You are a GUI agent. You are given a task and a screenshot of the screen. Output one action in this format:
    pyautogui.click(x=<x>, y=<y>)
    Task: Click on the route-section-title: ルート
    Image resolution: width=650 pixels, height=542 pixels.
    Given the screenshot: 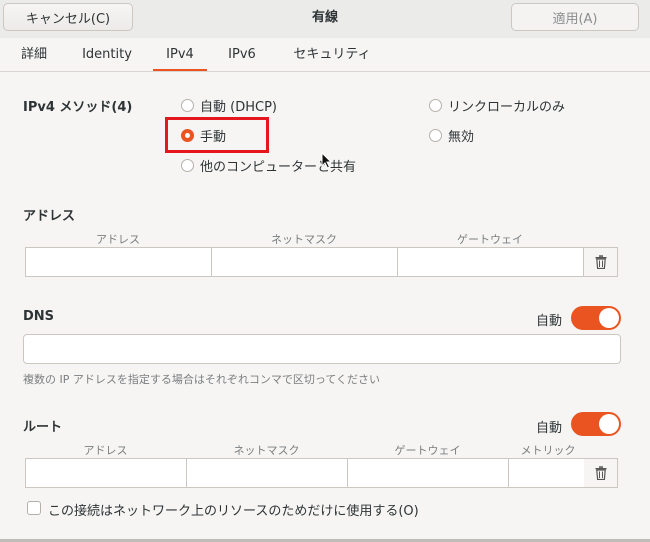 What is the action you would take?
    pyautogui.click(x=43, y=427)
    